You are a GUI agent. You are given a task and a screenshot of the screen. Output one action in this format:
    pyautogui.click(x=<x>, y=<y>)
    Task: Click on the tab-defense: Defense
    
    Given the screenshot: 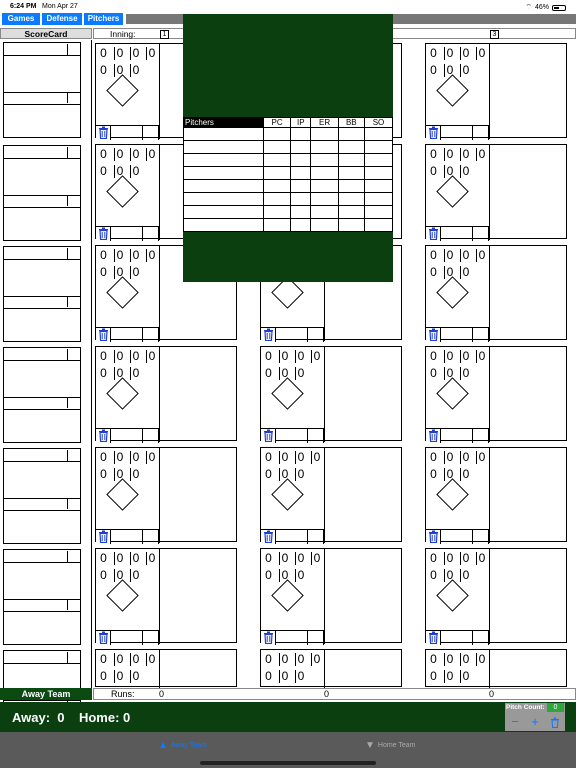 What is the action you would take?
    pyautogui.click(x=62, y=19)
    